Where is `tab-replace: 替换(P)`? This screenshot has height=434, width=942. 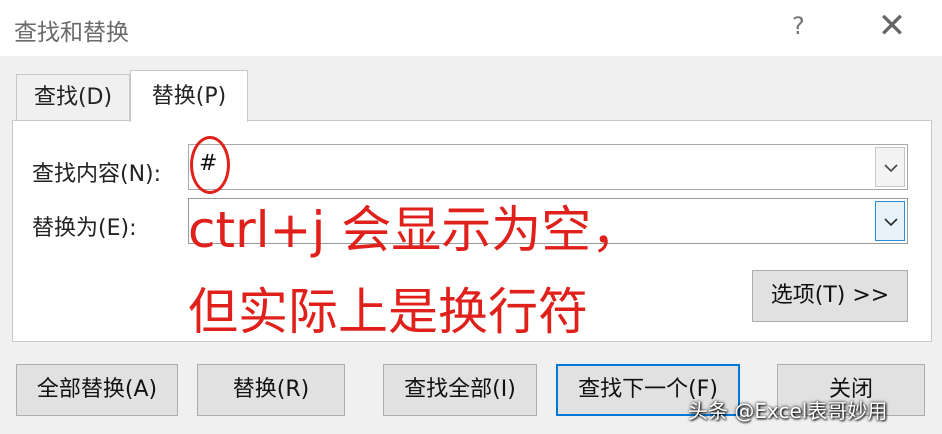 tab-replace: 替换(P) is located at coordinates (189, 96).